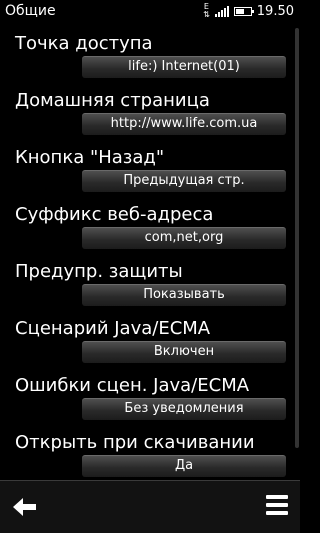 Image resolution: width=320 pixels, height=533 pixels. I want to click on menu-icon, so click(277, 506).